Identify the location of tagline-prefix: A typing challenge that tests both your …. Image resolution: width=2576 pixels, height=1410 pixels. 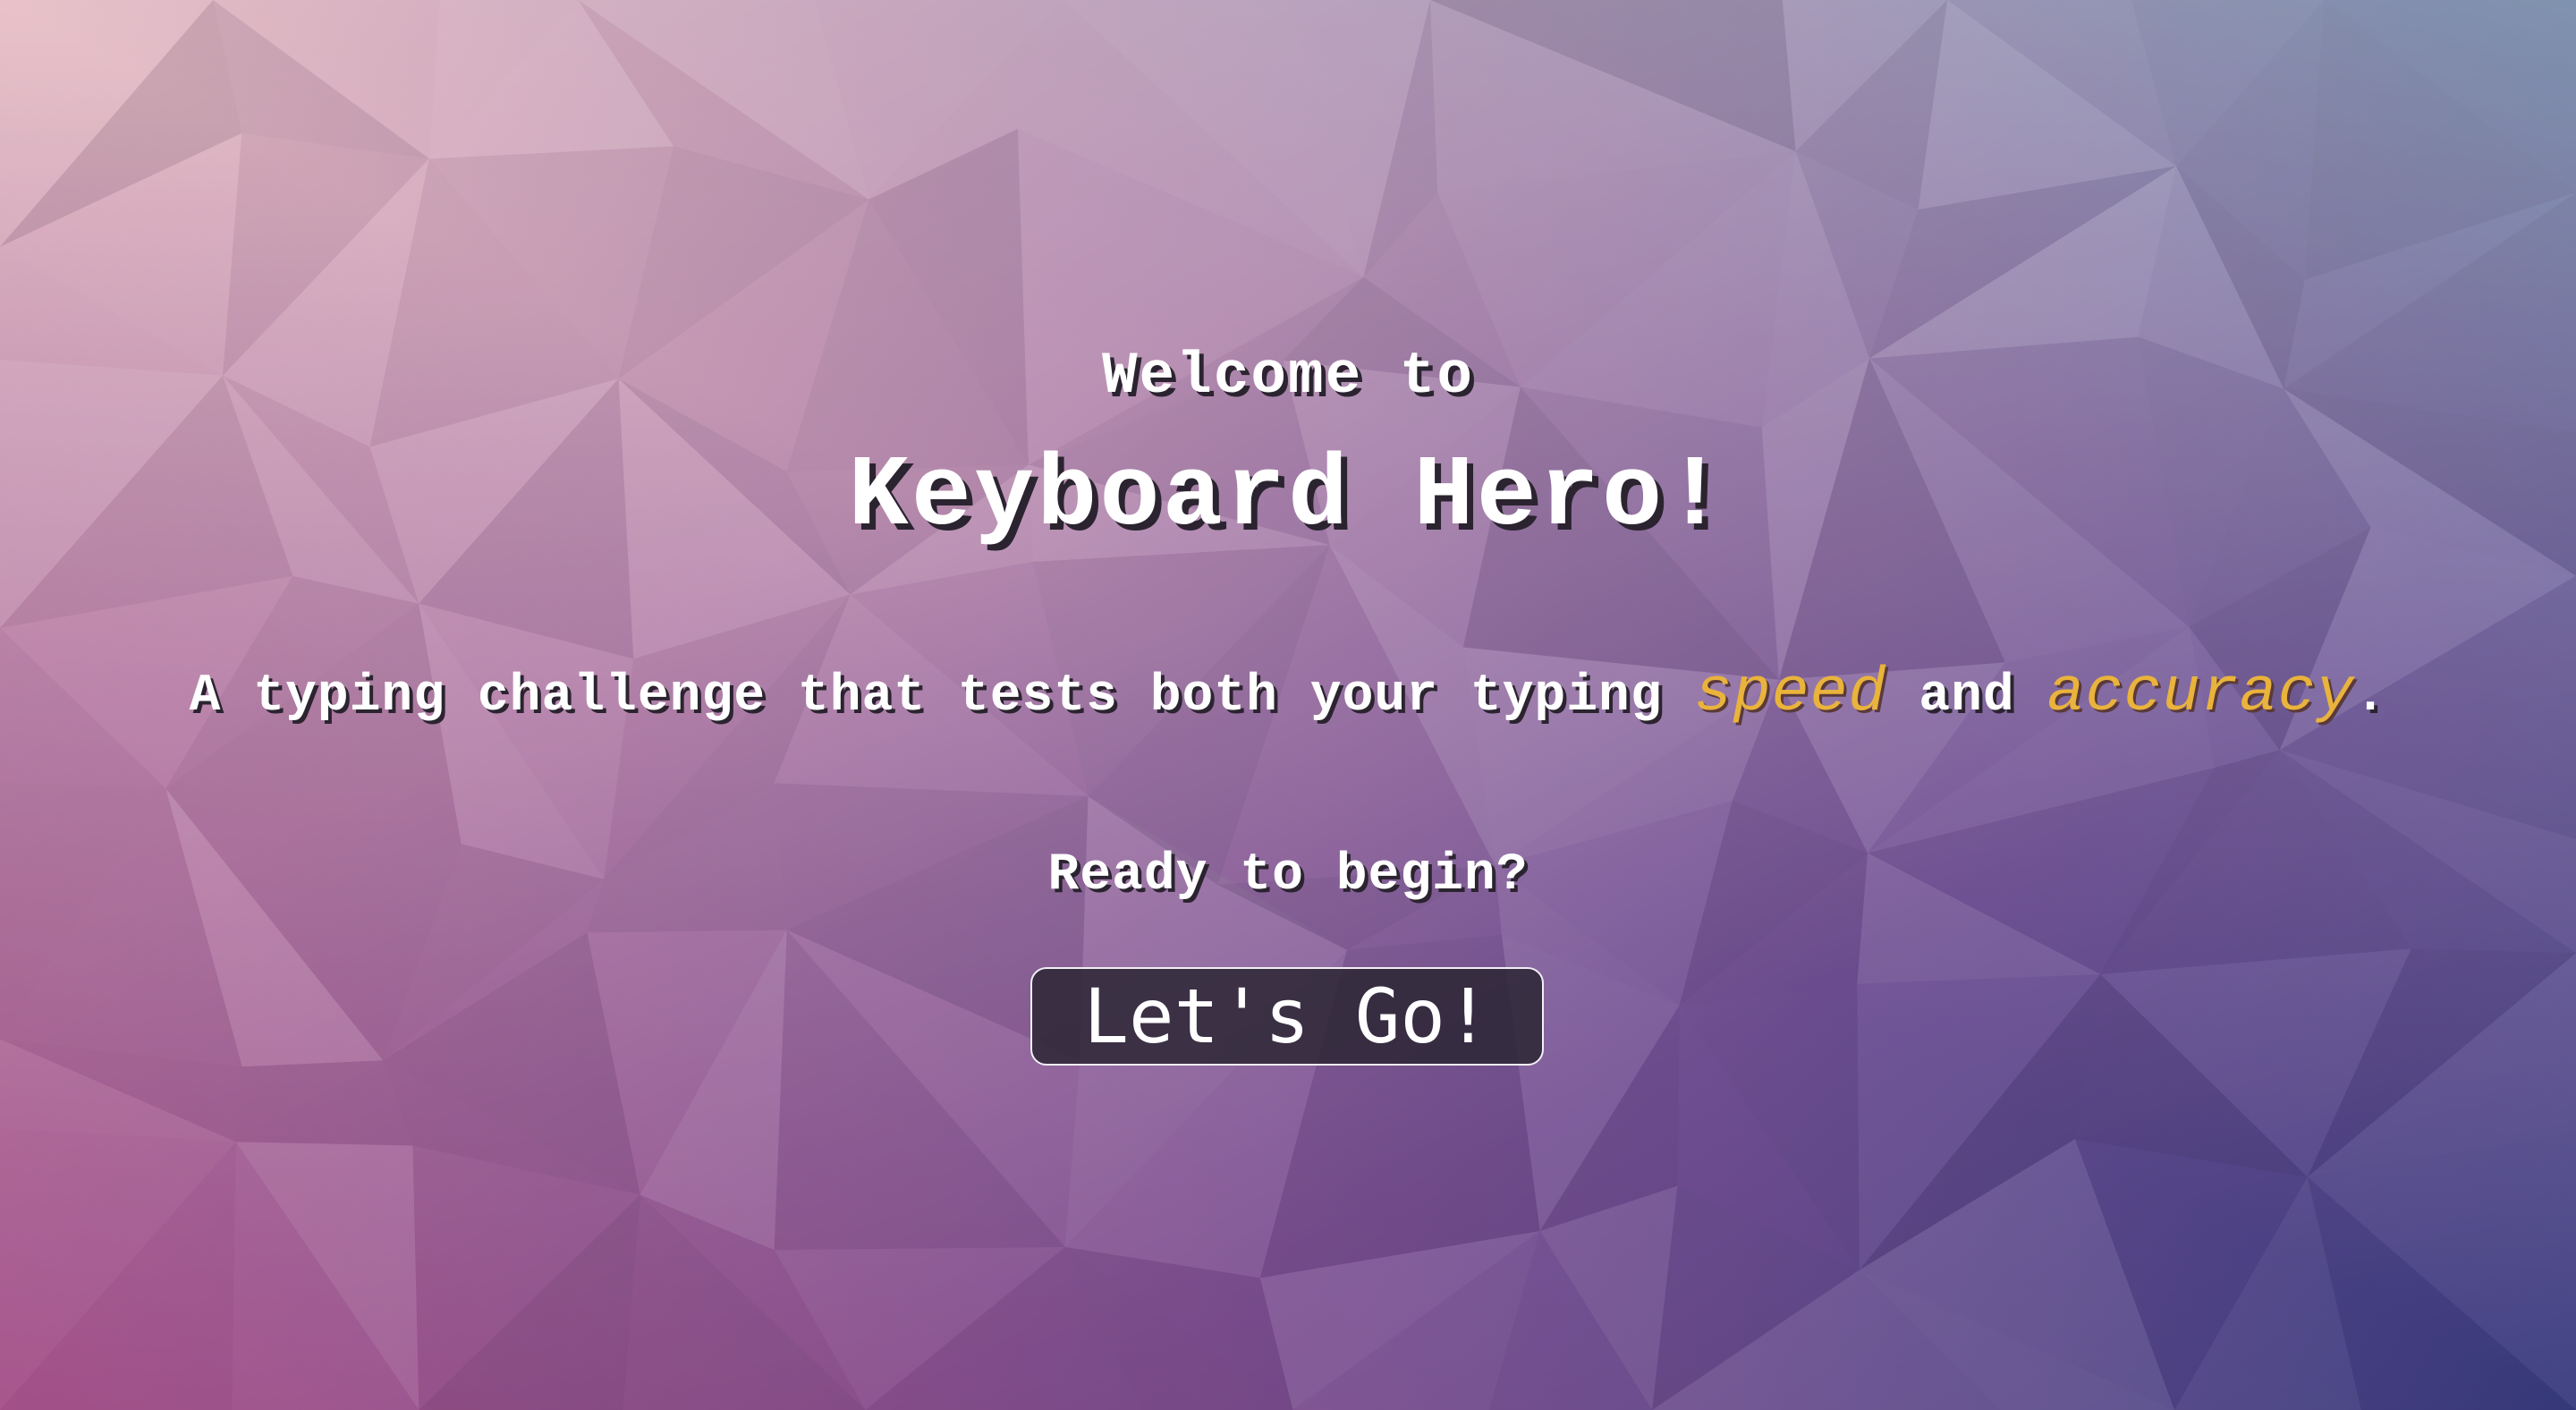
(942, 697).